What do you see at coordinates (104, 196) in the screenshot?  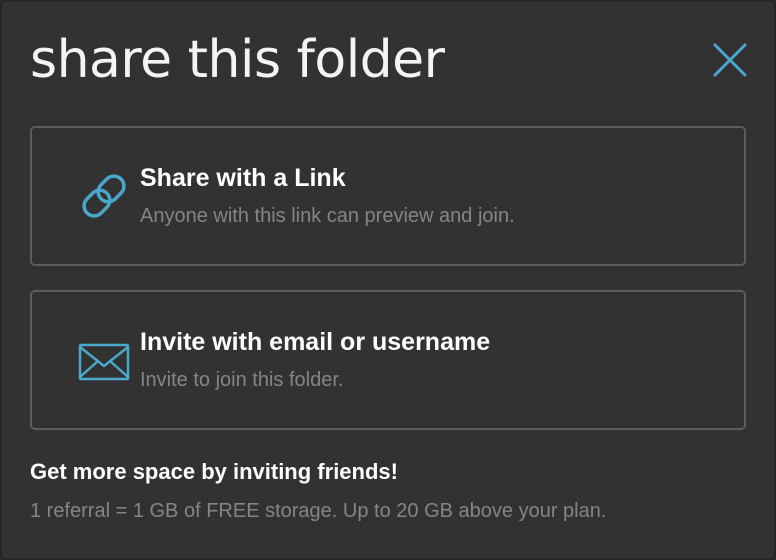 I see `link-icon` at bounding box center [104, 196].